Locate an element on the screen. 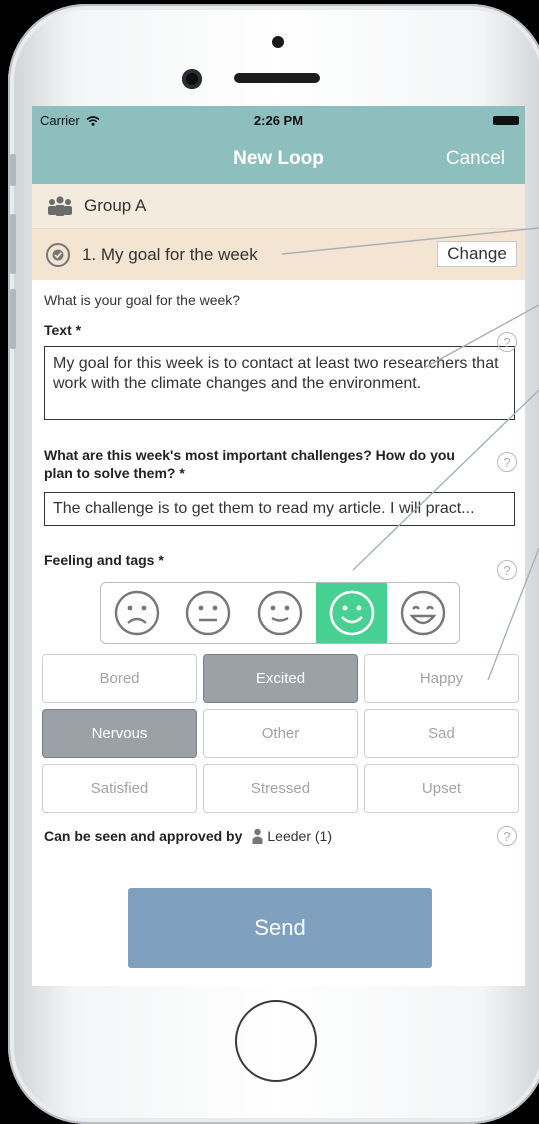  approval-label: Can be seen and approved by is located at coordinates (143, 836).